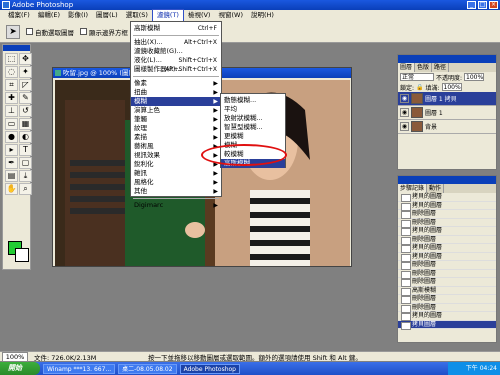 This screenshot has width=500, height=375. What do you see at coordinates (176, 164) in the screenshot?
I see `filter-menu-item-14: 銳利化 ▶` at bounding box center [176, 164].